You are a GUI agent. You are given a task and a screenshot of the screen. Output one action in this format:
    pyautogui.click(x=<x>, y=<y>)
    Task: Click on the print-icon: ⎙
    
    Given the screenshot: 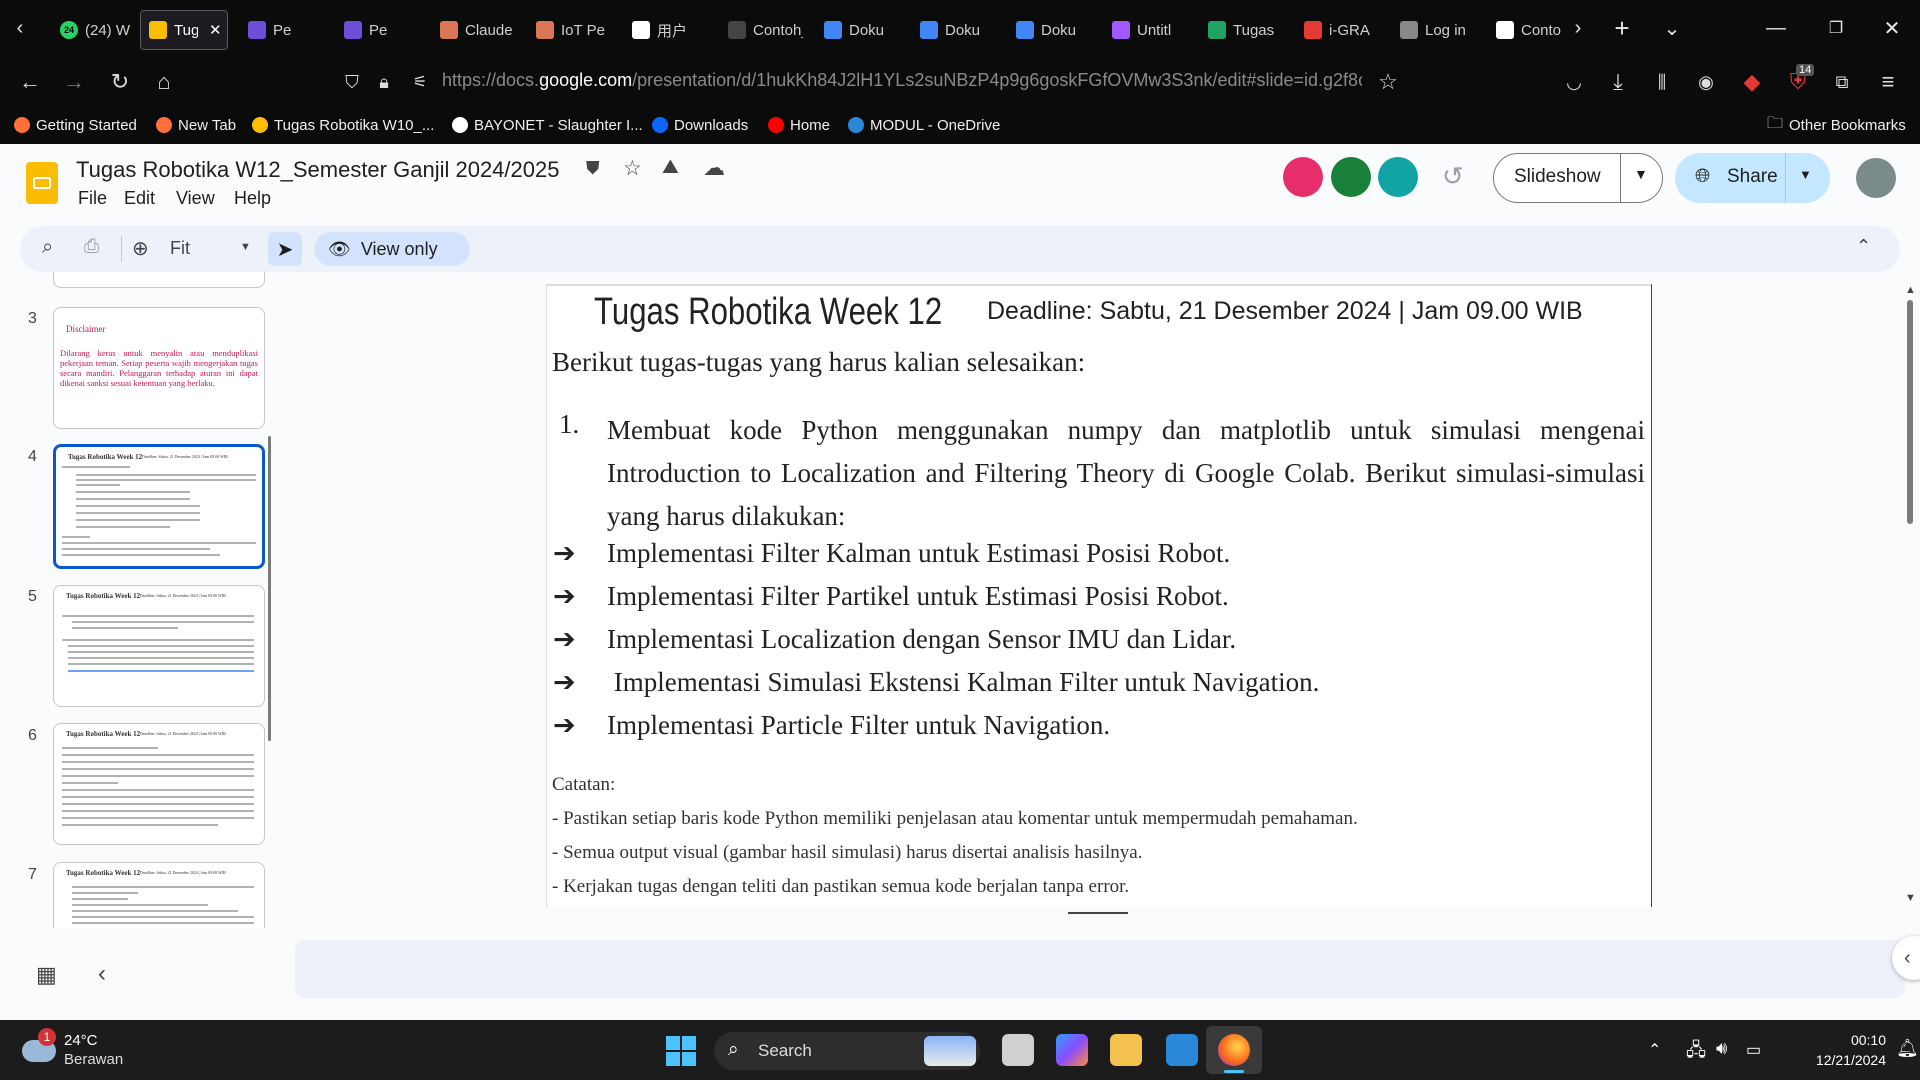 What is the action you would take?
    pyautogui.click(x=91, y=247)
    